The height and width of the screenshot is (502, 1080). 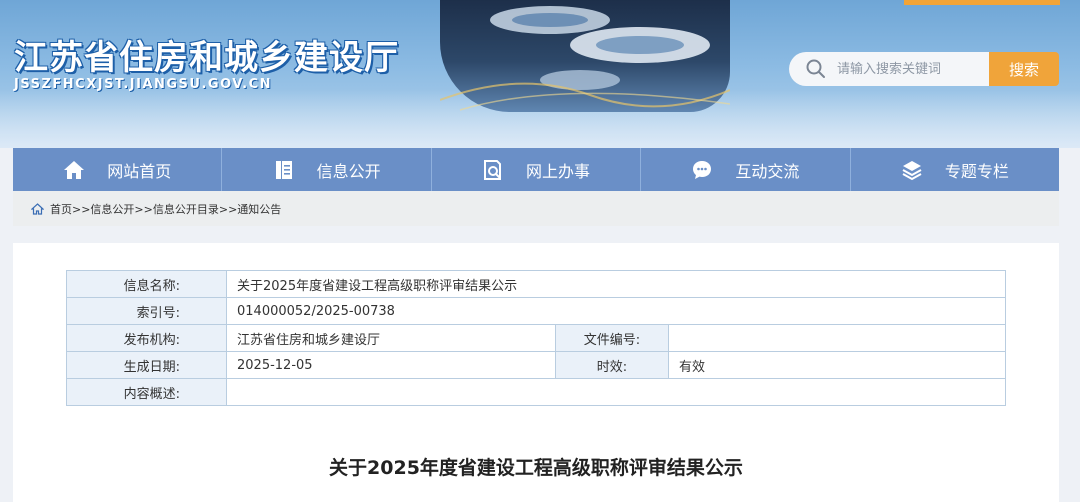 What do you see at coordinates (391, 338) in the screenshot?
I see `info-org-value: 江苏省住房和城乡建设厅` at bounding box center [391, 338].